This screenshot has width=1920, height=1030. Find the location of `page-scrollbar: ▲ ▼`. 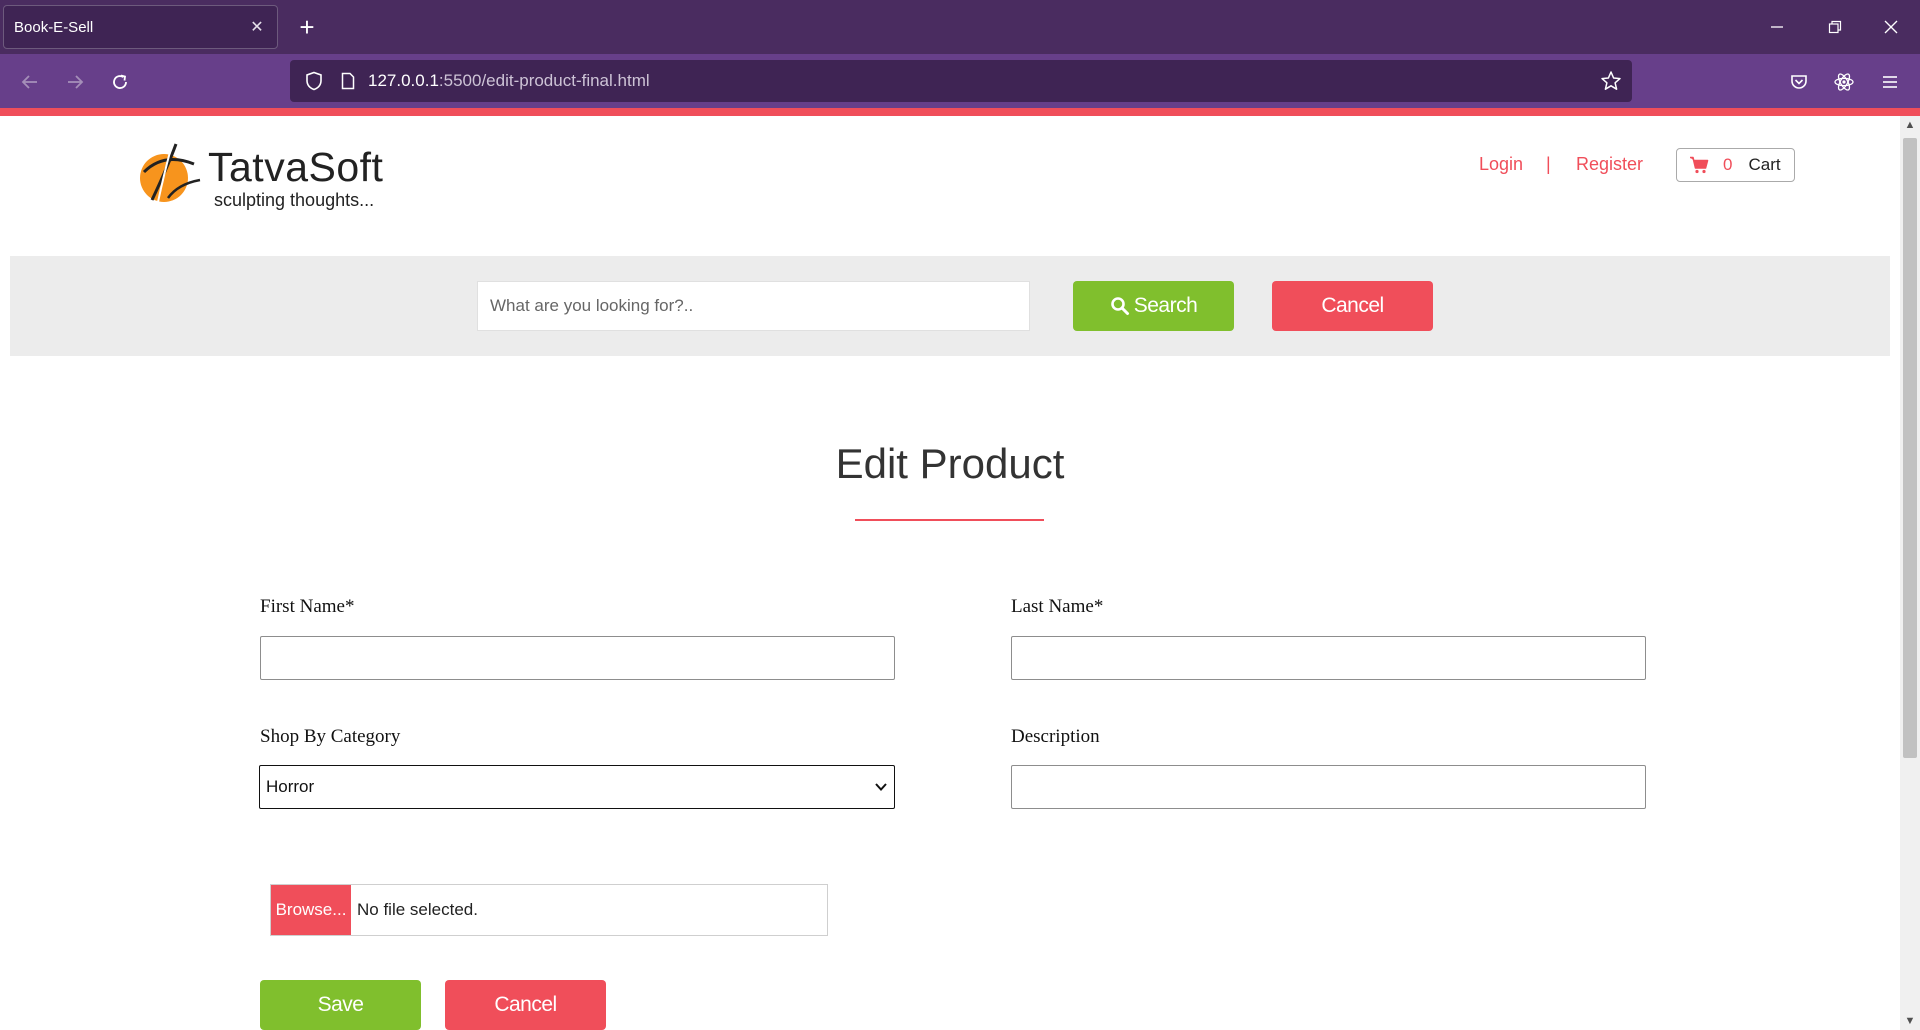

page-scrollbar: ▲ ▼ is located at coordinates (1910, 573).